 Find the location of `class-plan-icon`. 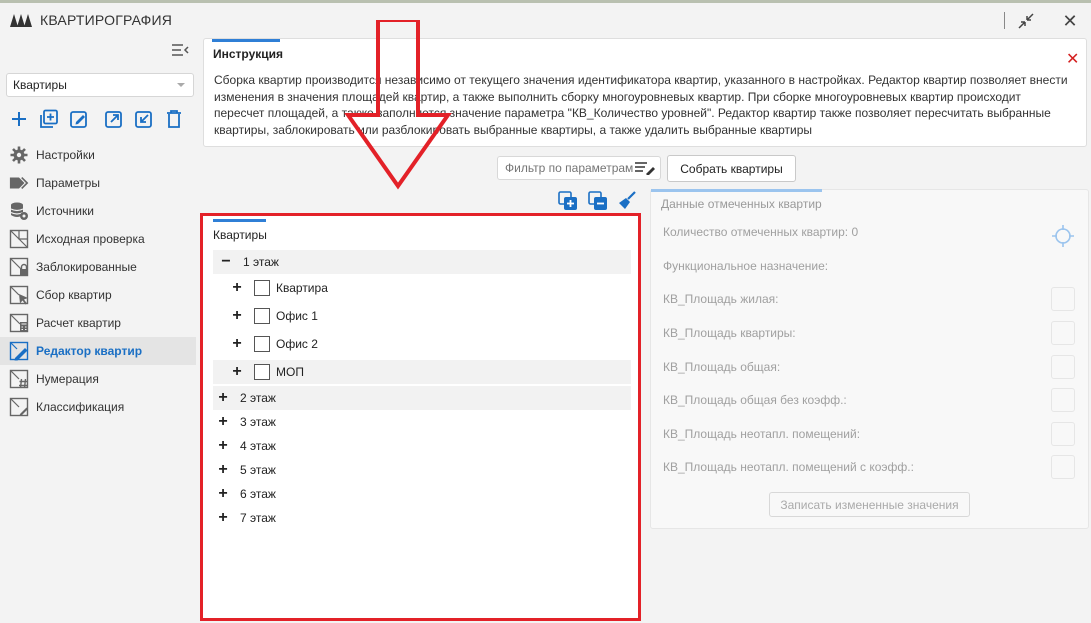

class-plan-icon is located at coordinates (19, 407).